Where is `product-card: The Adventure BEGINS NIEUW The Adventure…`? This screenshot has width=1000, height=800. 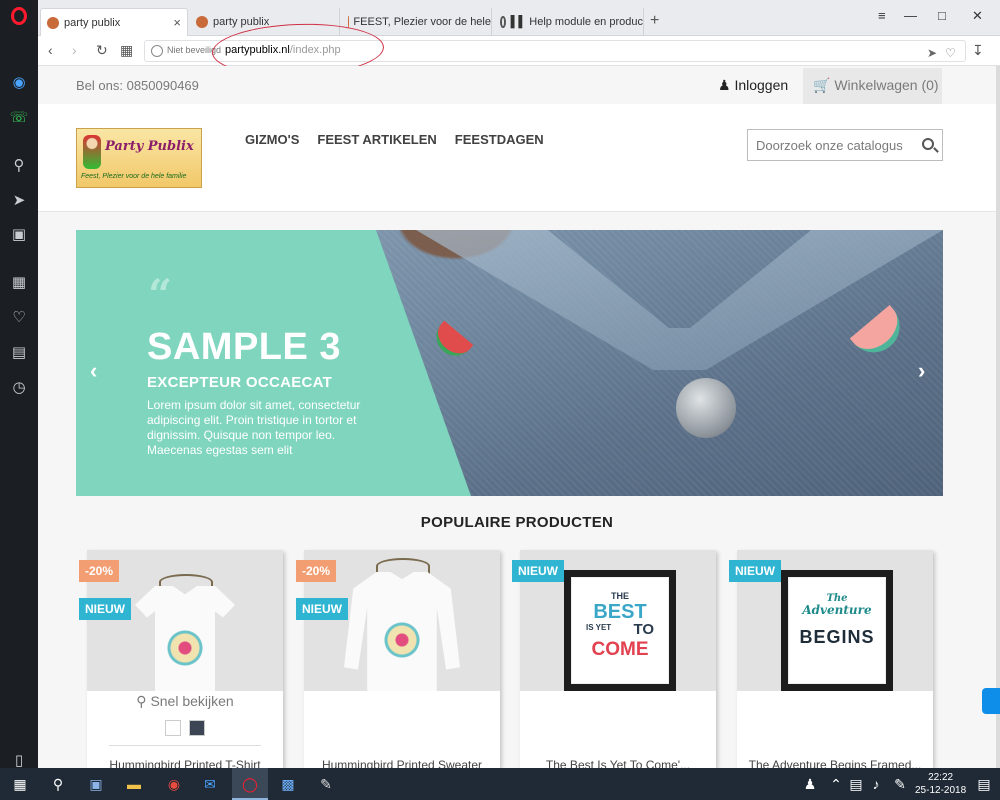 product-card: The Adventure BEGINS NIEUW The Adventure… is located at coordinates (831, 659).